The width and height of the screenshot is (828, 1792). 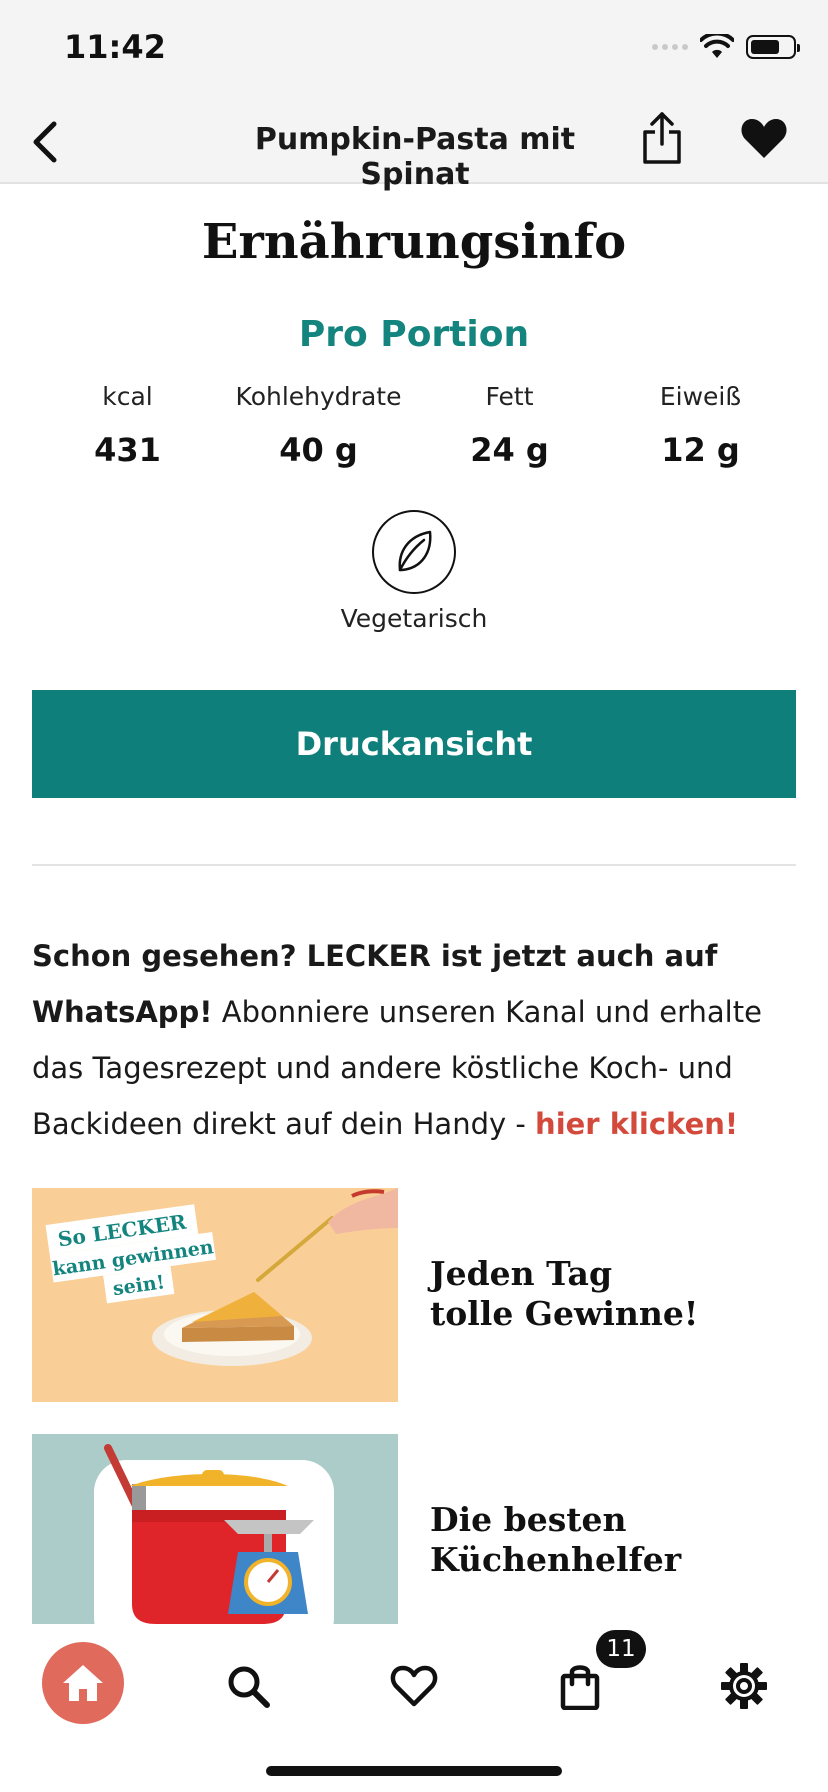 What do you see at coordinates (414, 1771) in the screenshot?
I see `home-indicator` at bounding box center [414, 1771].